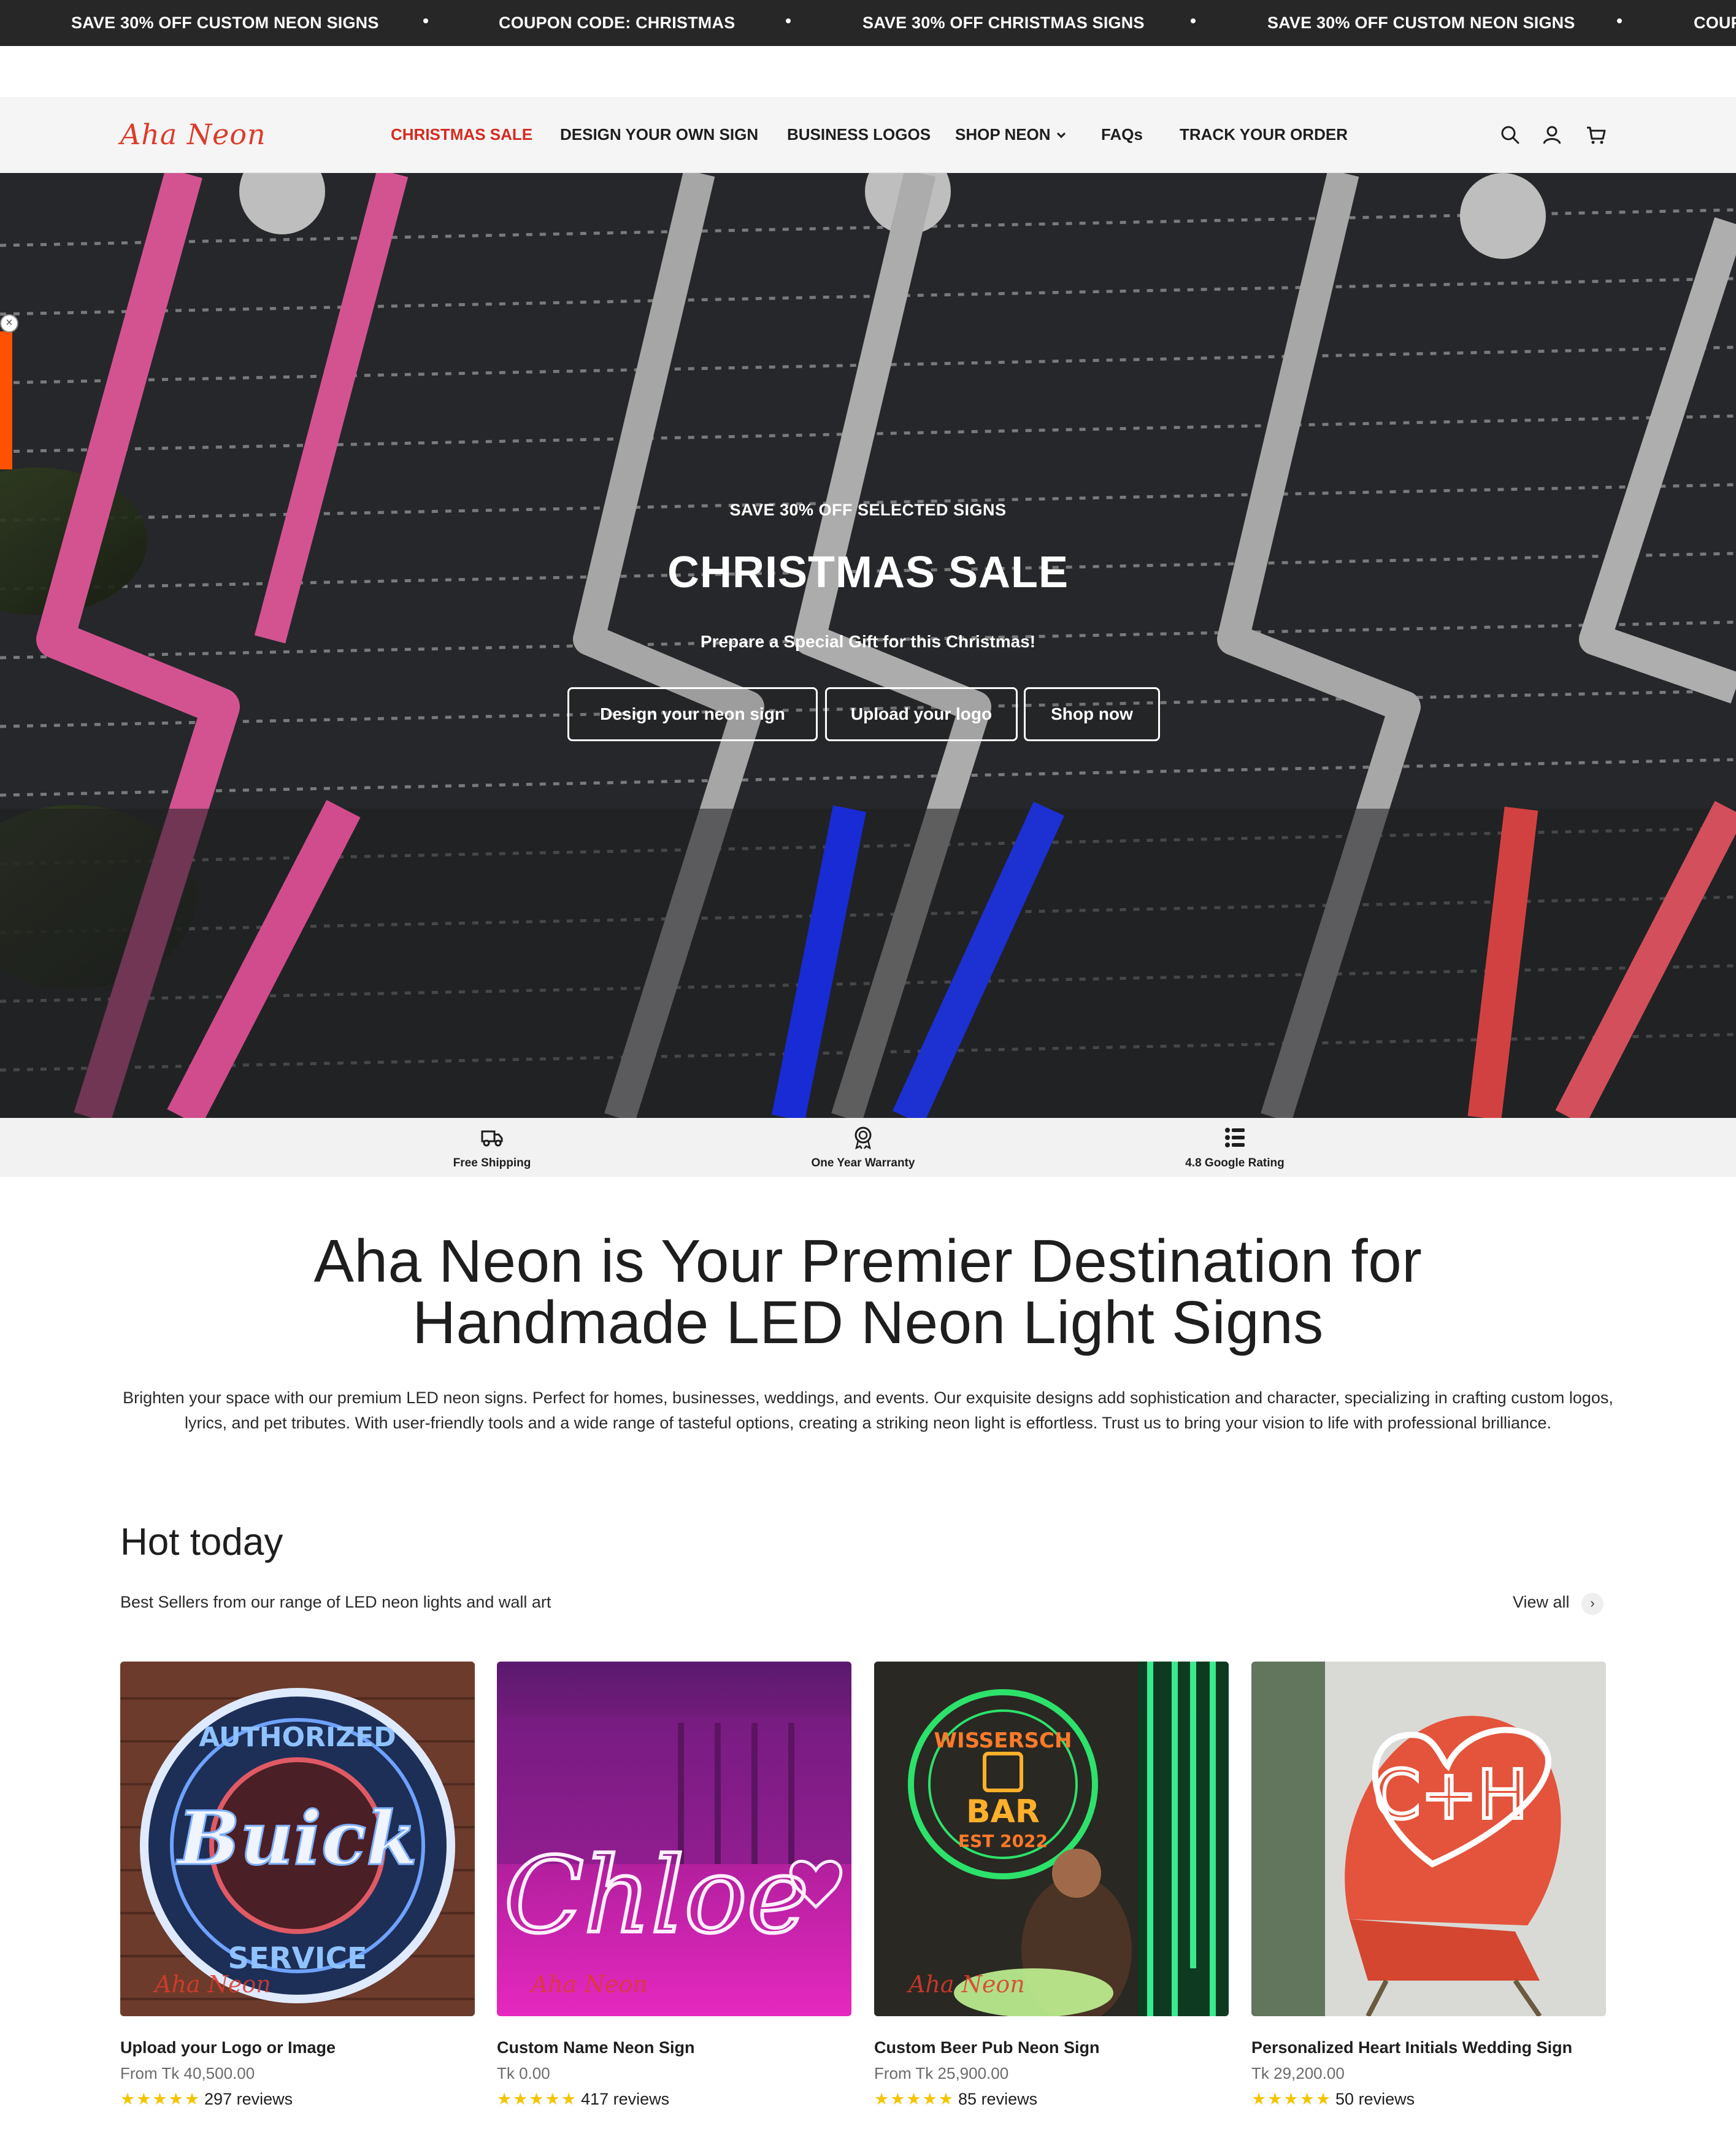 The image size is (1736, 2134). Describe the element at coordinates (1715, 22) in the screenshot. I see `announcement-item: COUP` at that location.